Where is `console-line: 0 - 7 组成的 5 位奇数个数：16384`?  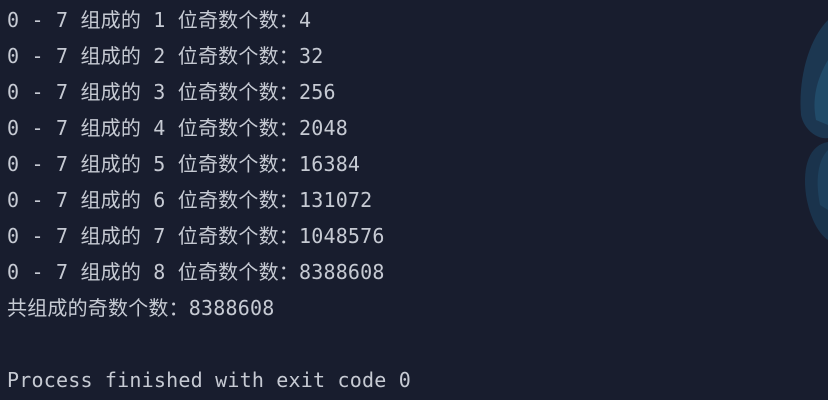 console-line: 0 - 7 组成的 5 位奇数个数：16384 is located at coordinates (184, 164).